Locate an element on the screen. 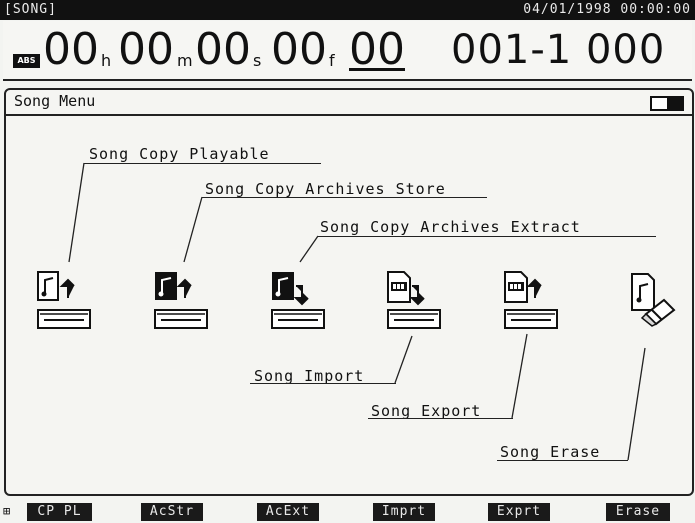 The height and width of the screenshot is (523, 695). fkey-erase: Erase is located at coordinates (638, 512).